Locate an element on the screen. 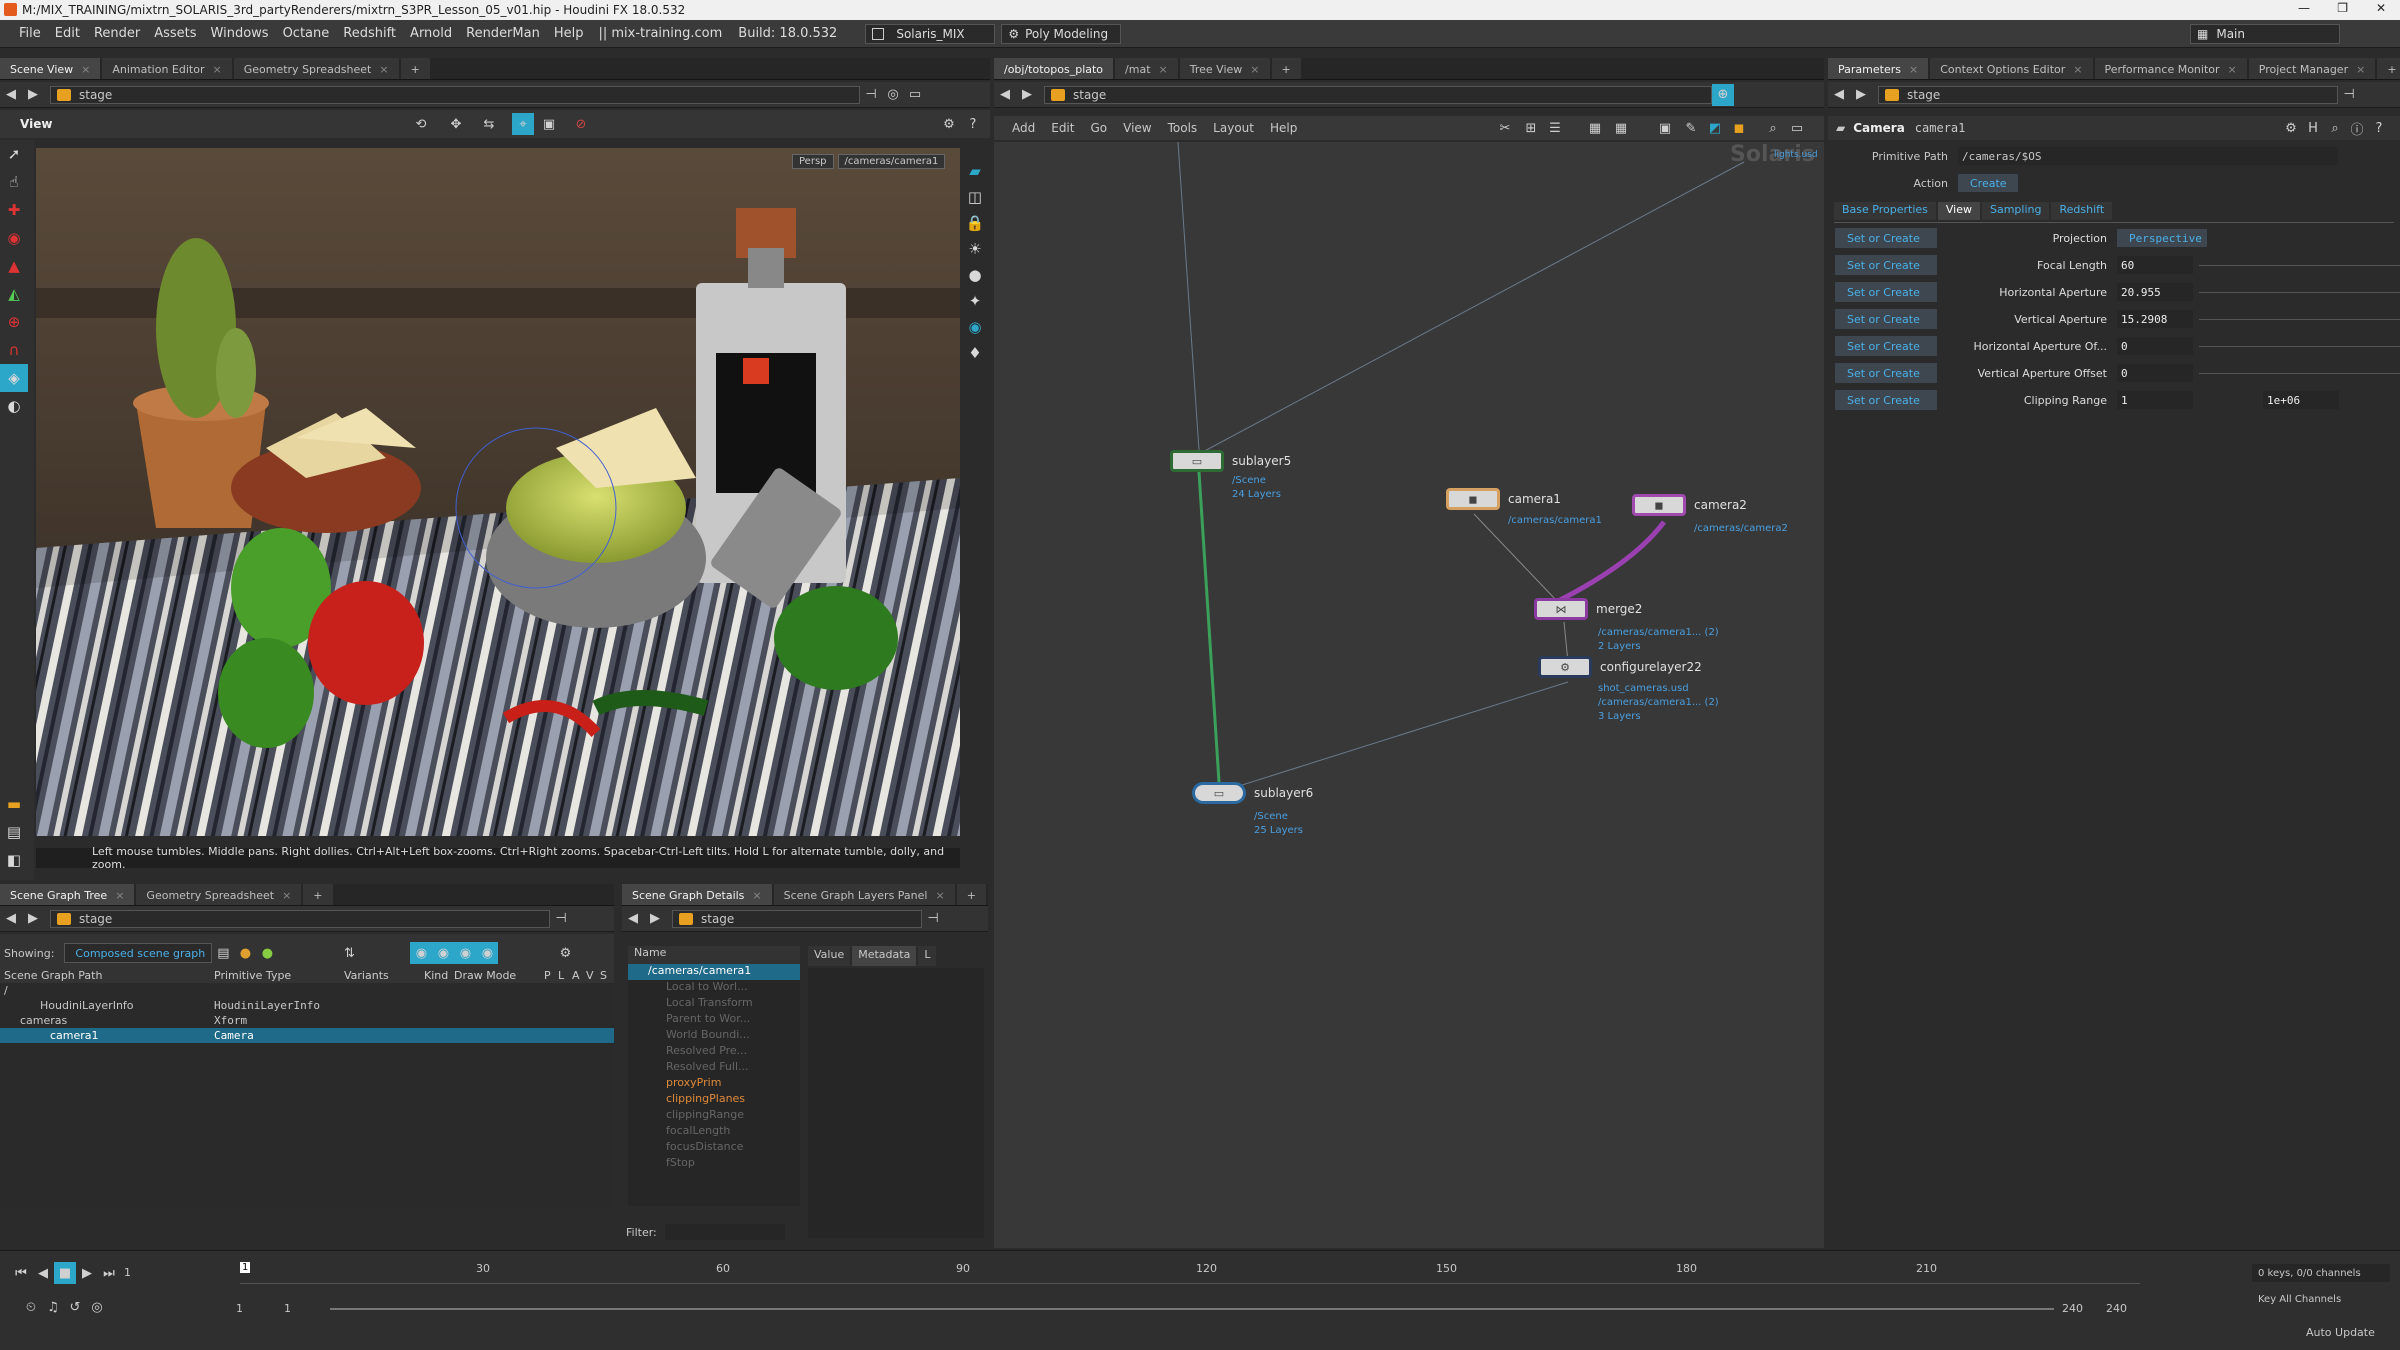  table-row: HoudiniLayerInfo HoudiniLayerInfo is located at coordinates (307, 1005).